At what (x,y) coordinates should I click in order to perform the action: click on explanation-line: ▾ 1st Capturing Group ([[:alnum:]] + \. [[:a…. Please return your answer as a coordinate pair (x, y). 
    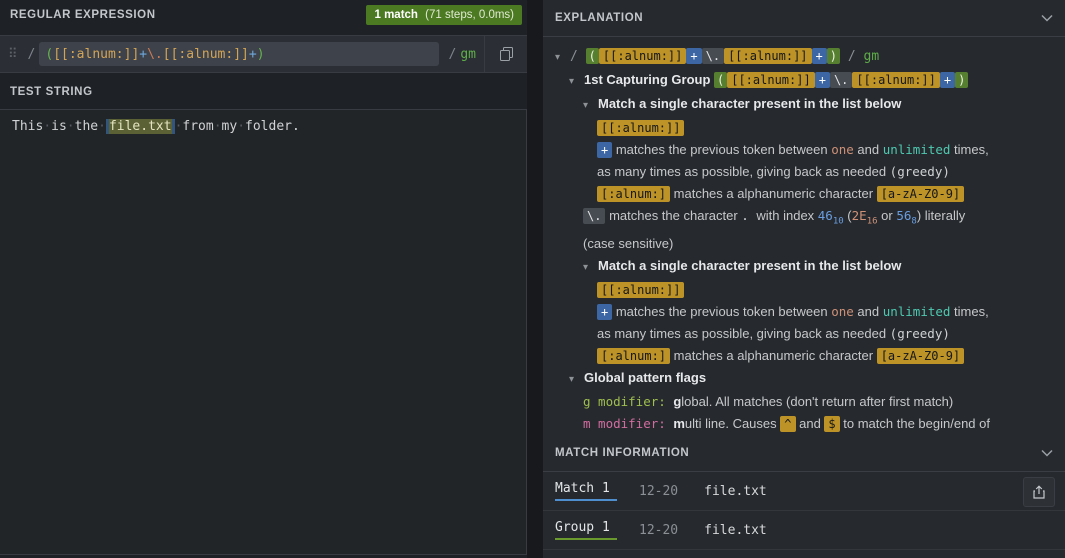
    Looking at the image, I should click on (804, 81).